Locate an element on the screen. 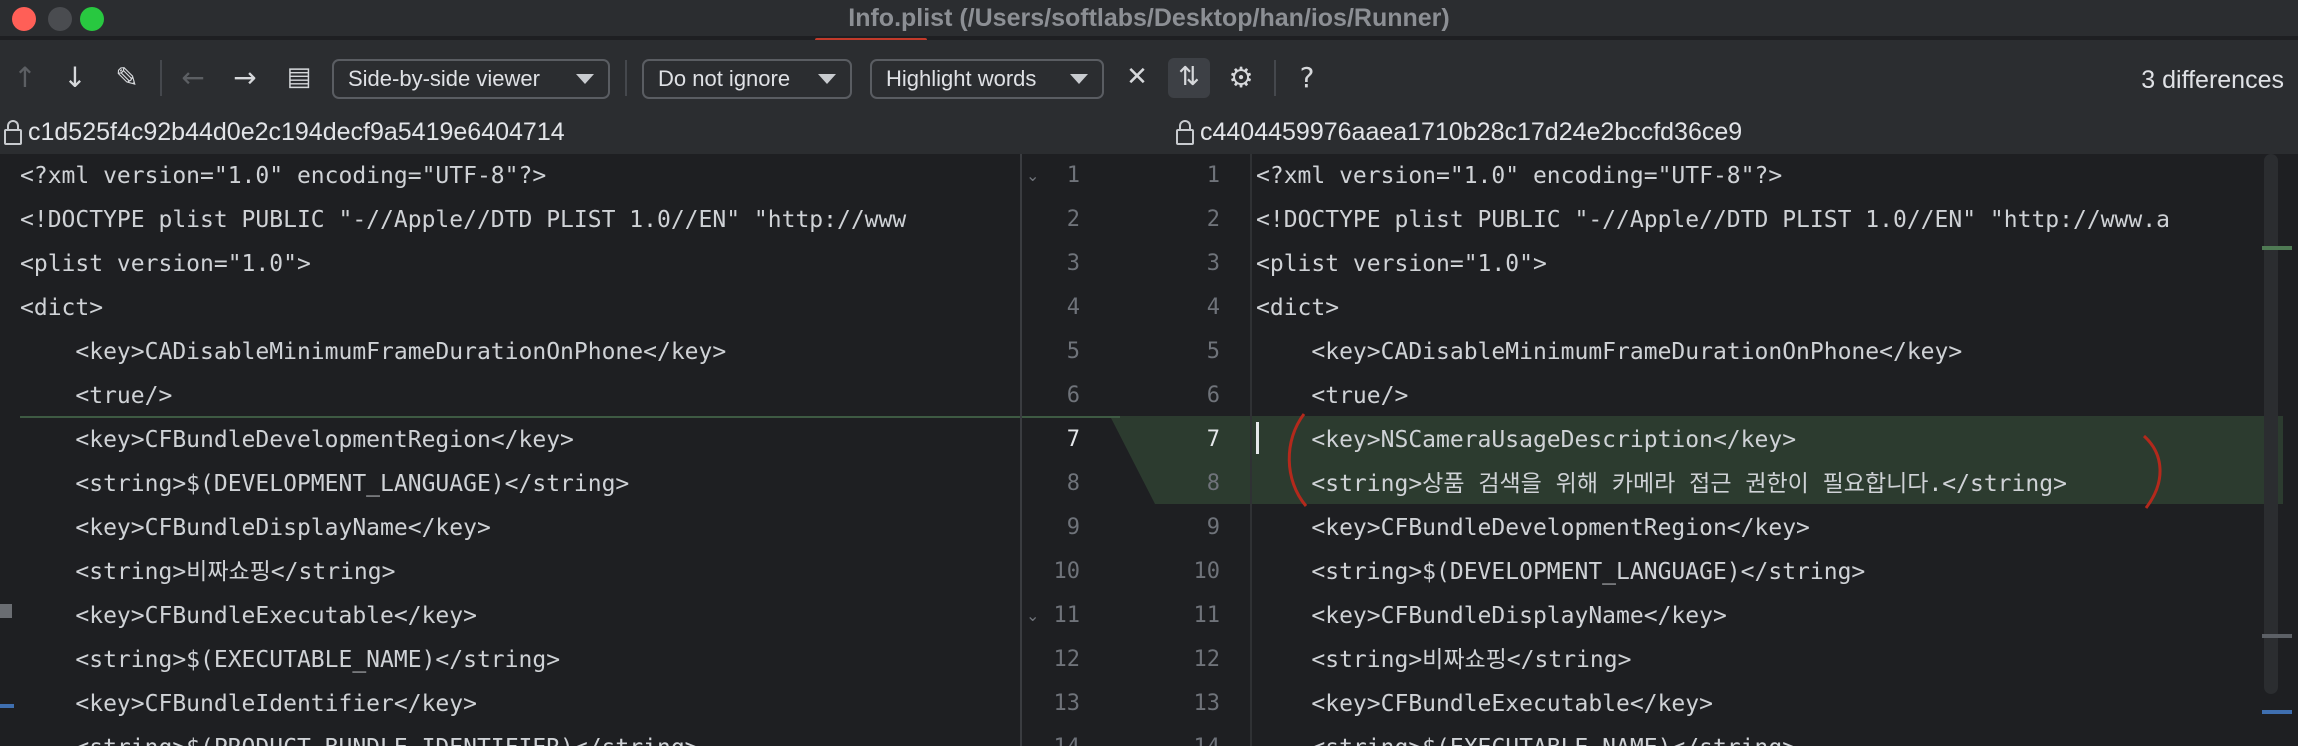  ignore-whitespace-dropdown: Do not ignore is located at coordinates (747, 79).